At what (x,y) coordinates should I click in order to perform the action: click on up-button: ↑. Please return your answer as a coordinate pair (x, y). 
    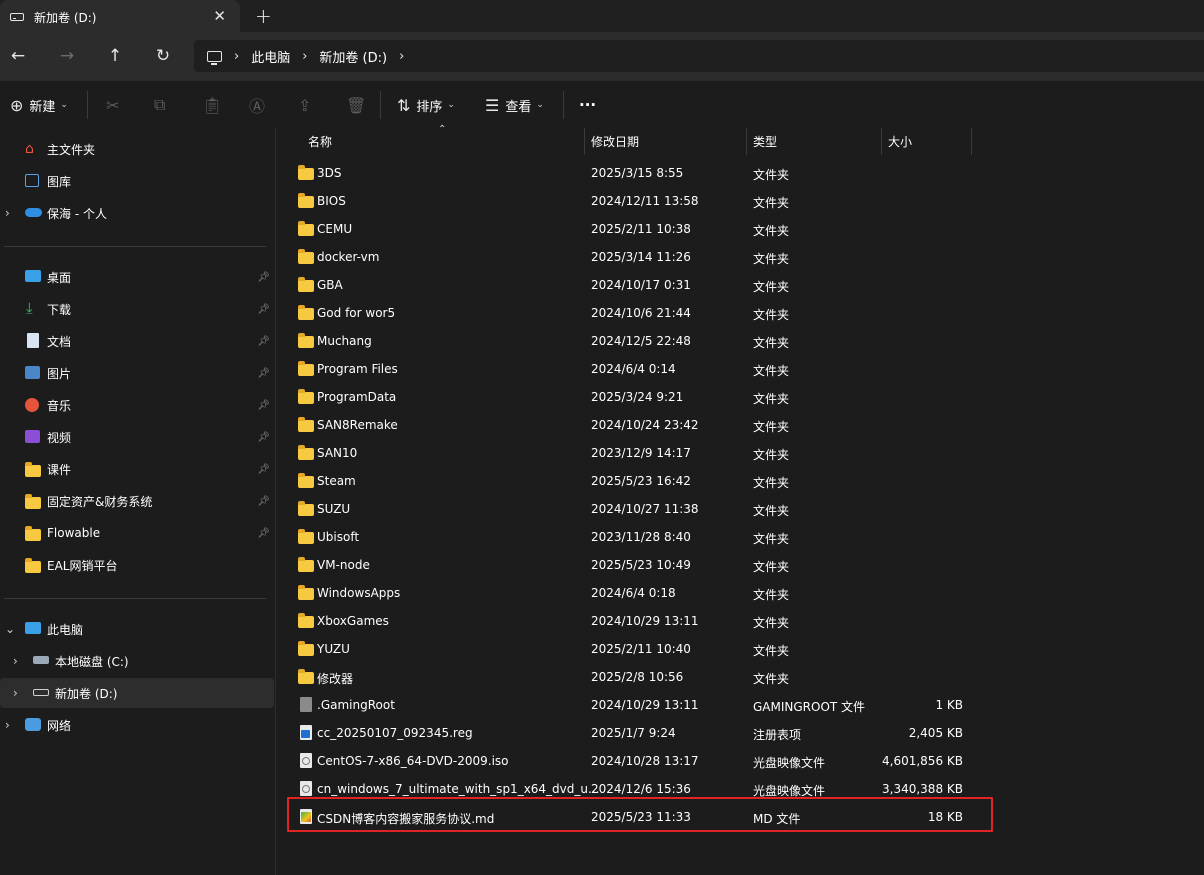
    Looking at the image, I should click on (115, 56).